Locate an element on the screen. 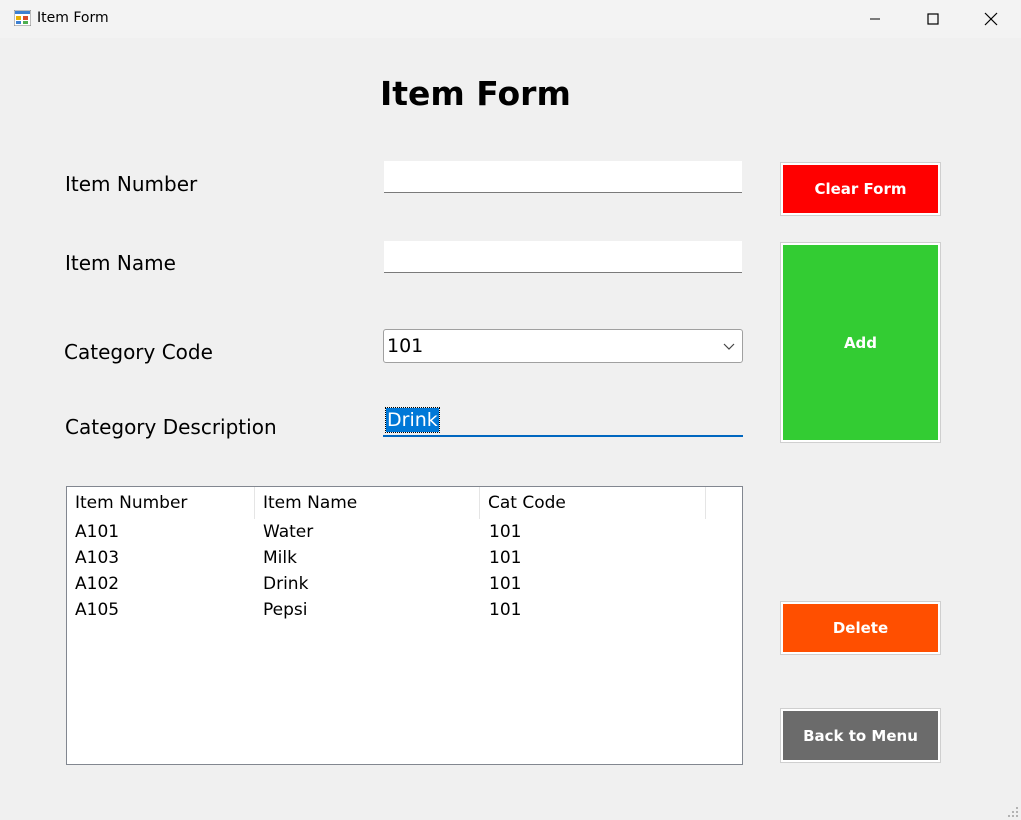 Image resolution: width=1021 pixels, height=820 pixels. window-title: Item Form is located at coordinates (73, 18).